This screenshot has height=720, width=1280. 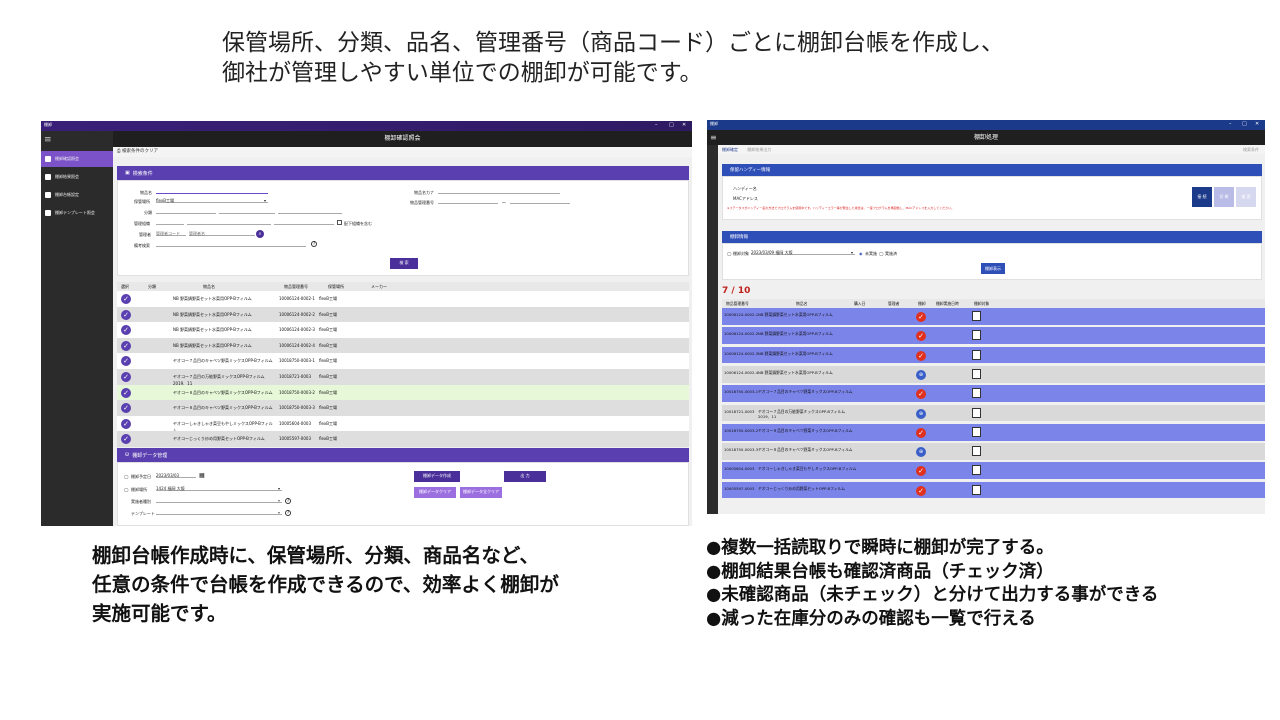 What do you see at coordinates (1251, 149) in the screenshot?
I see `search-conditions-button: 検索条件` at bounding box center [1251, 149].